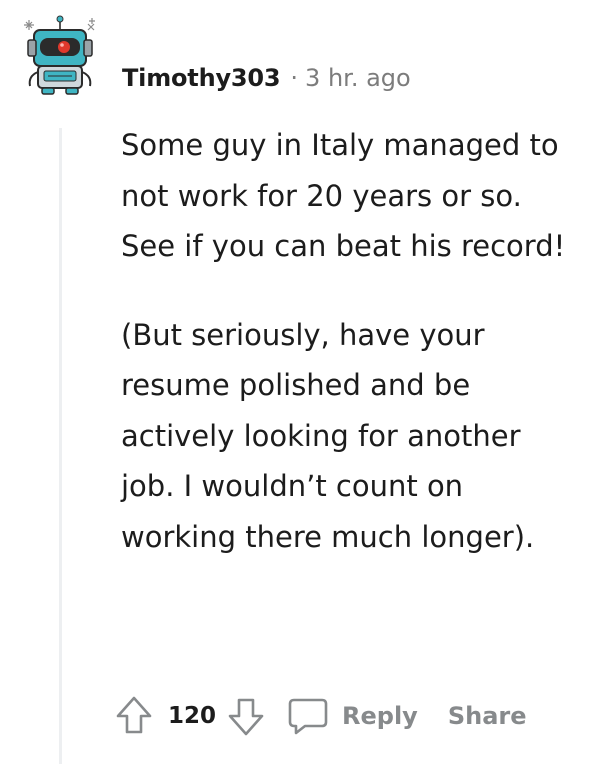 The image size is (599, 764). Describe the element at coordinates (358, 78) in the screenshot. I see `timestamp: 3 hr. ago` at that location.